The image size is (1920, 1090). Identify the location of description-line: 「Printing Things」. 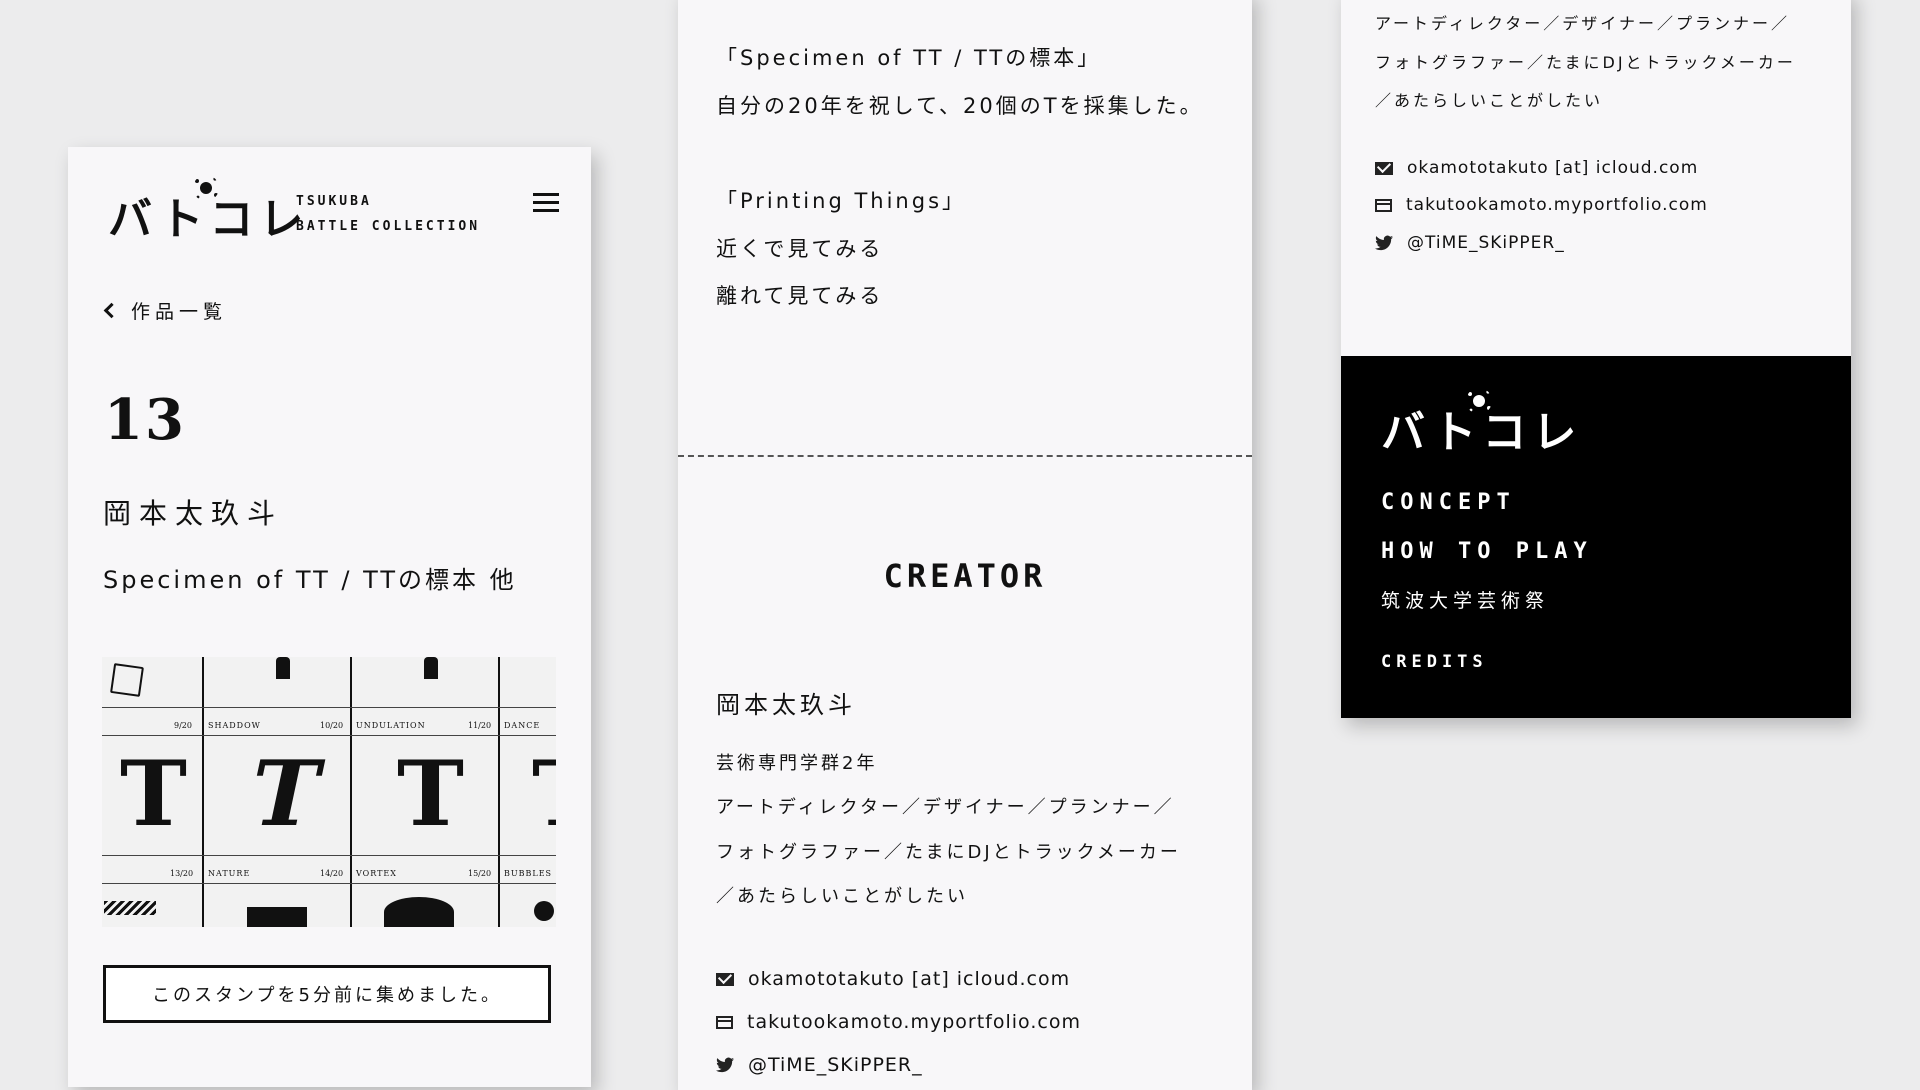
(841, 201).